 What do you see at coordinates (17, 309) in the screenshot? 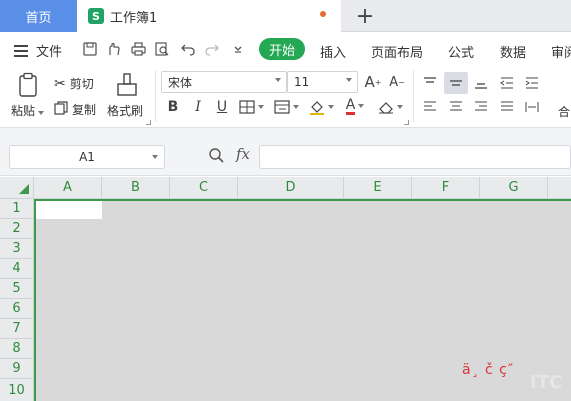
I see `row-header-6: 6` at bounding box center [17, 309].